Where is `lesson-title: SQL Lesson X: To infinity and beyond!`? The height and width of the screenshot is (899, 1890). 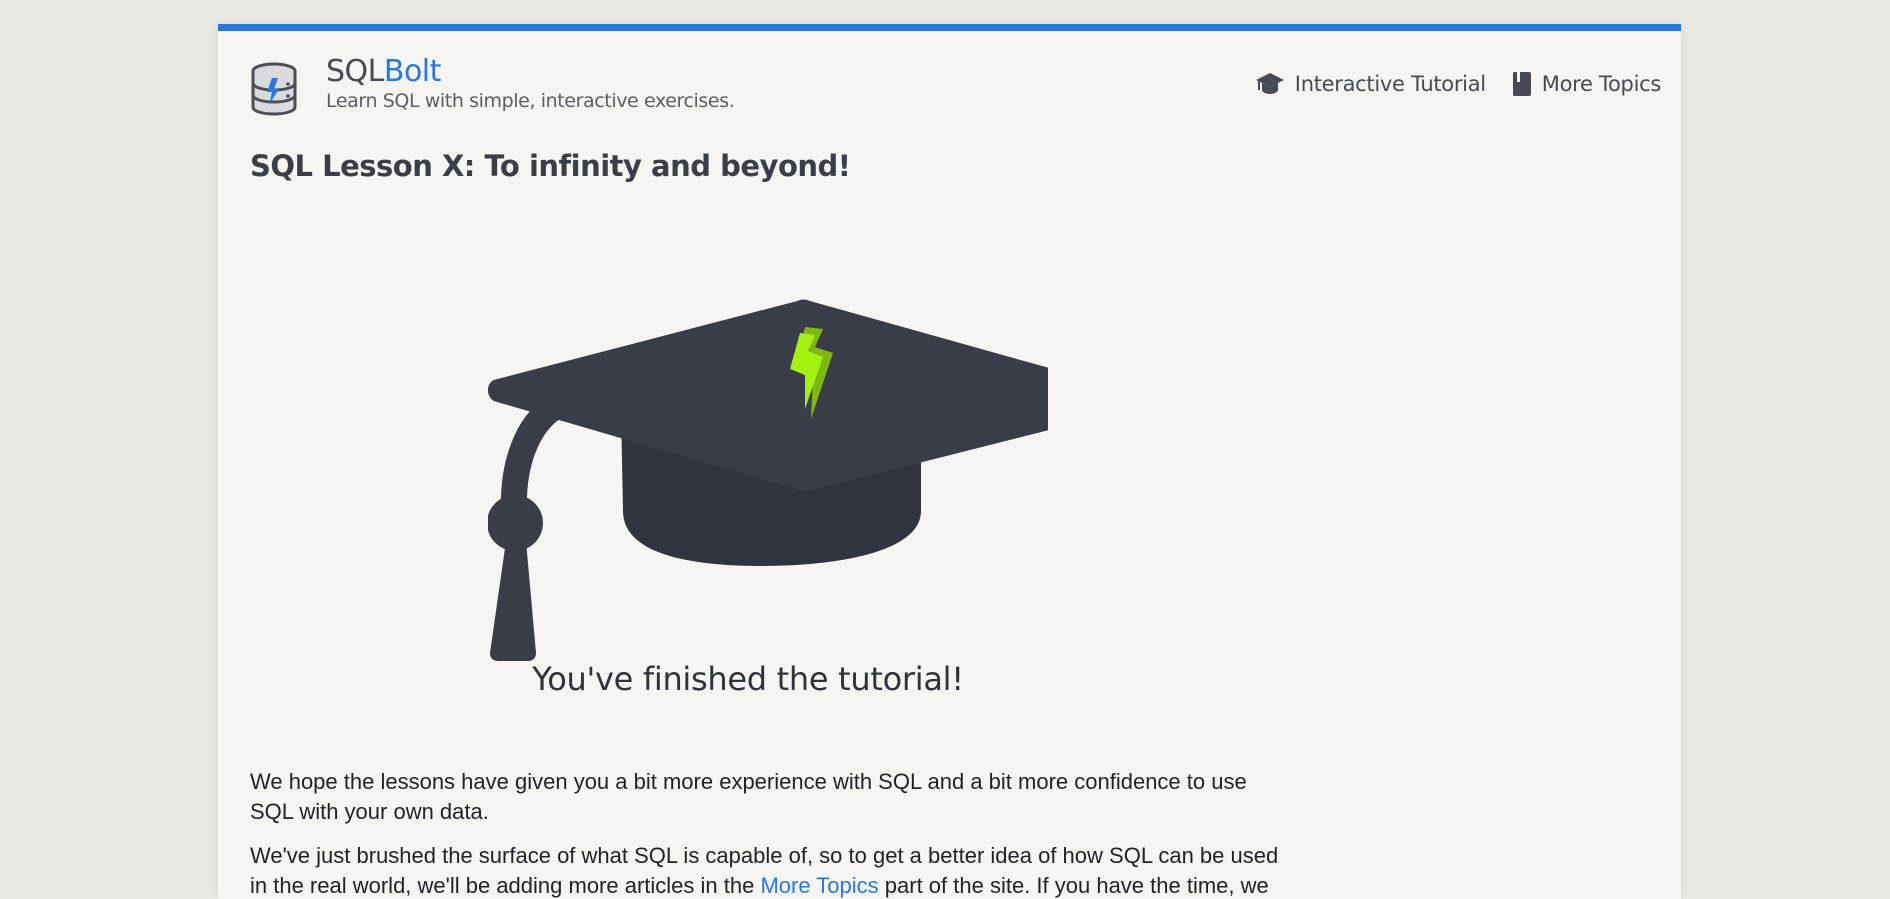
lesson-title: SQL Lesson X: To infinity and beyond! is located at coordinates (550, 166).